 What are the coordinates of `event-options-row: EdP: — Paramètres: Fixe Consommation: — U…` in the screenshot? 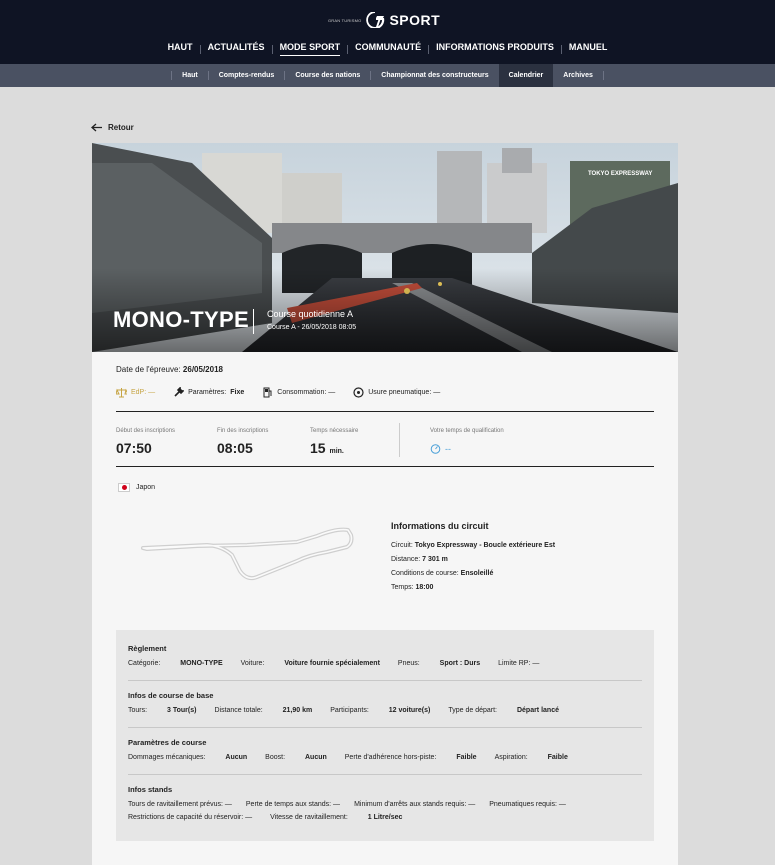 It's located at (287, 392).